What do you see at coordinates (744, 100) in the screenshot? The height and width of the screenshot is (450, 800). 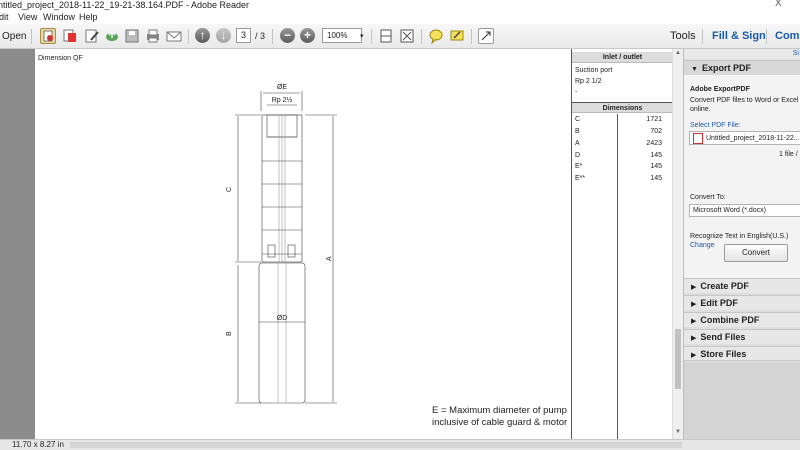 I see `export-desc-1: Convert PDF files to Word or Excel` at bounding box center [744, 100].